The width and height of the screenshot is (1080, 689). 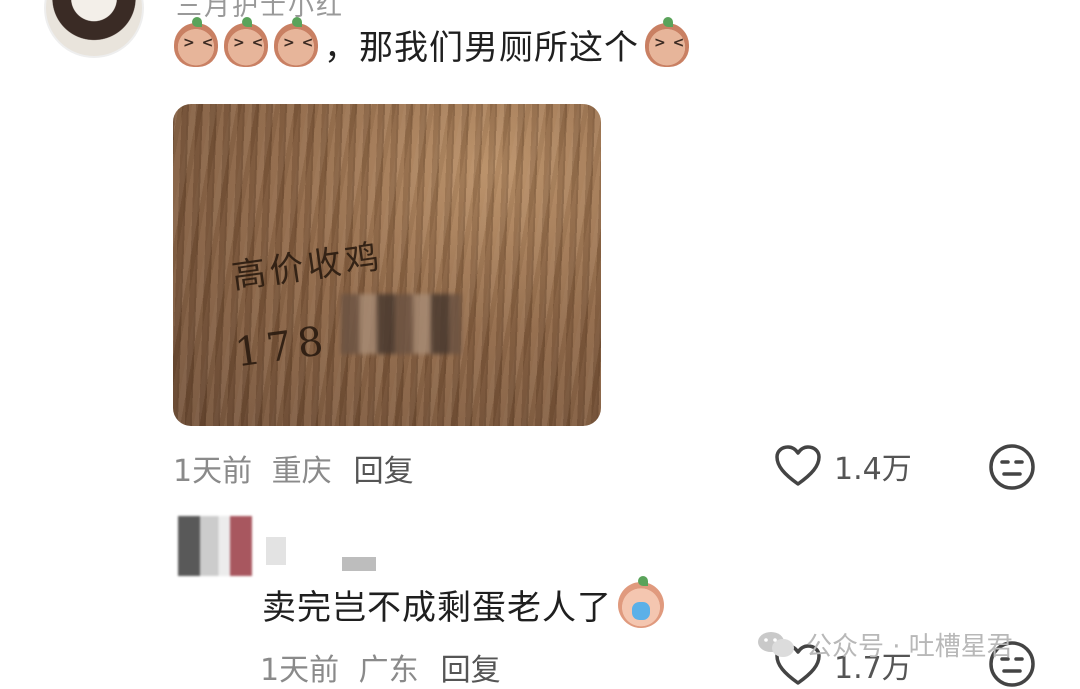 What do you see at coordinates (401, 324) in the screenshot?
I see `pixelated-blur` at bounding box center [401, 324].